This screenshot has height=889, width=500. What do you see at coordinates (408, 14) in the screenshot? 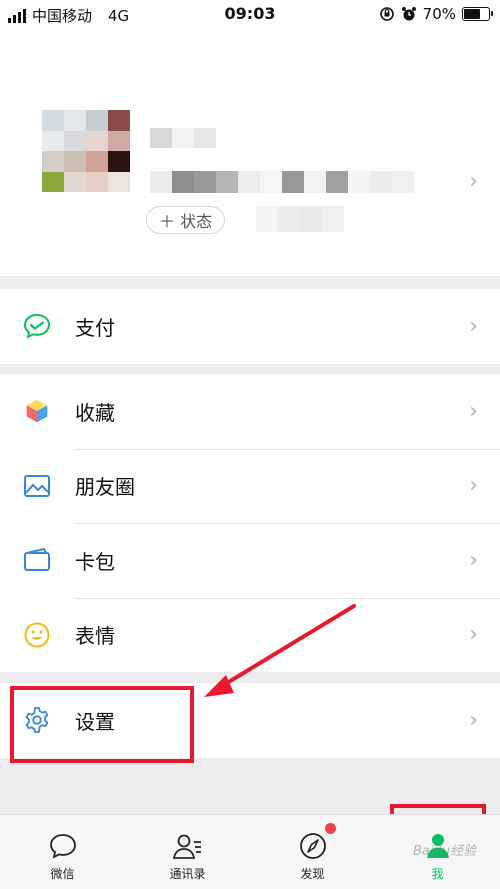
I see `alarm-clock-icon` at bounding box center [408, 14].